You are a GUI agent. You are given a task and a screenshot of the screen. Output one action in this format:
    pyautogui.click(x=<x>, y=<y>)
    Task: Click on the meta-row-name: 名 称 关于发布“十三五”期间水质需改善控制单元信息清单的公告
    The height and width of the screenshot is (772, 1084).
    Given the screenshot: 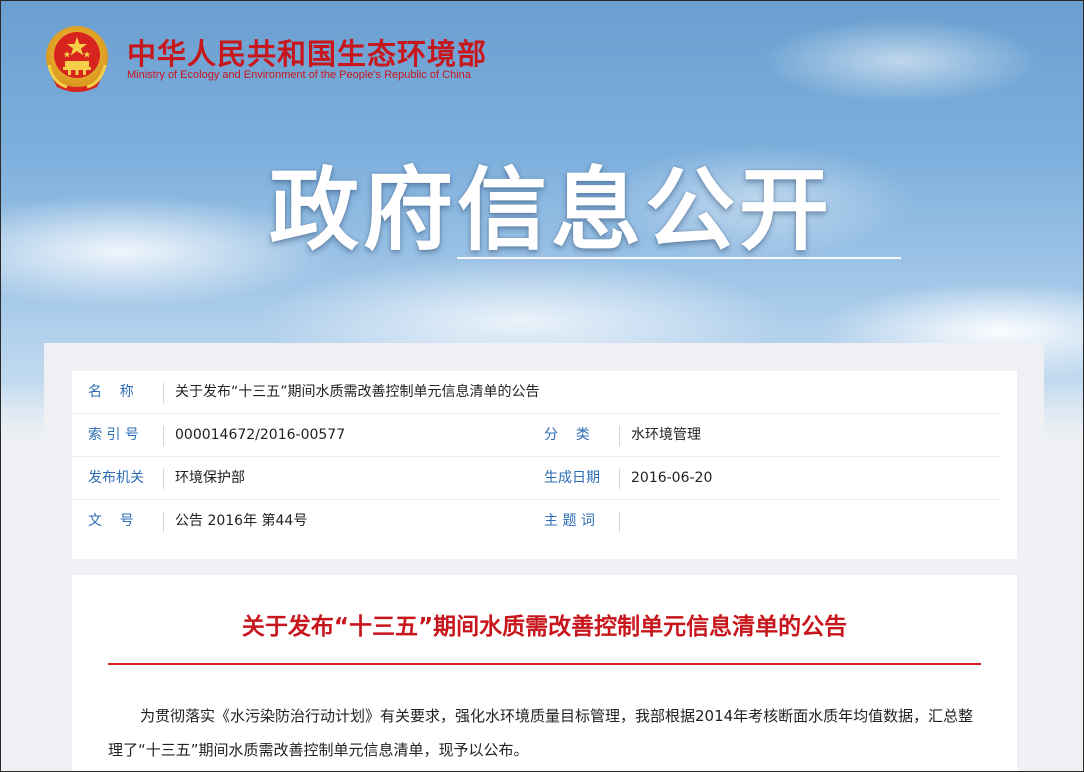 What is the action you would take?
    pyautogui.click(x=544, y=392)
    